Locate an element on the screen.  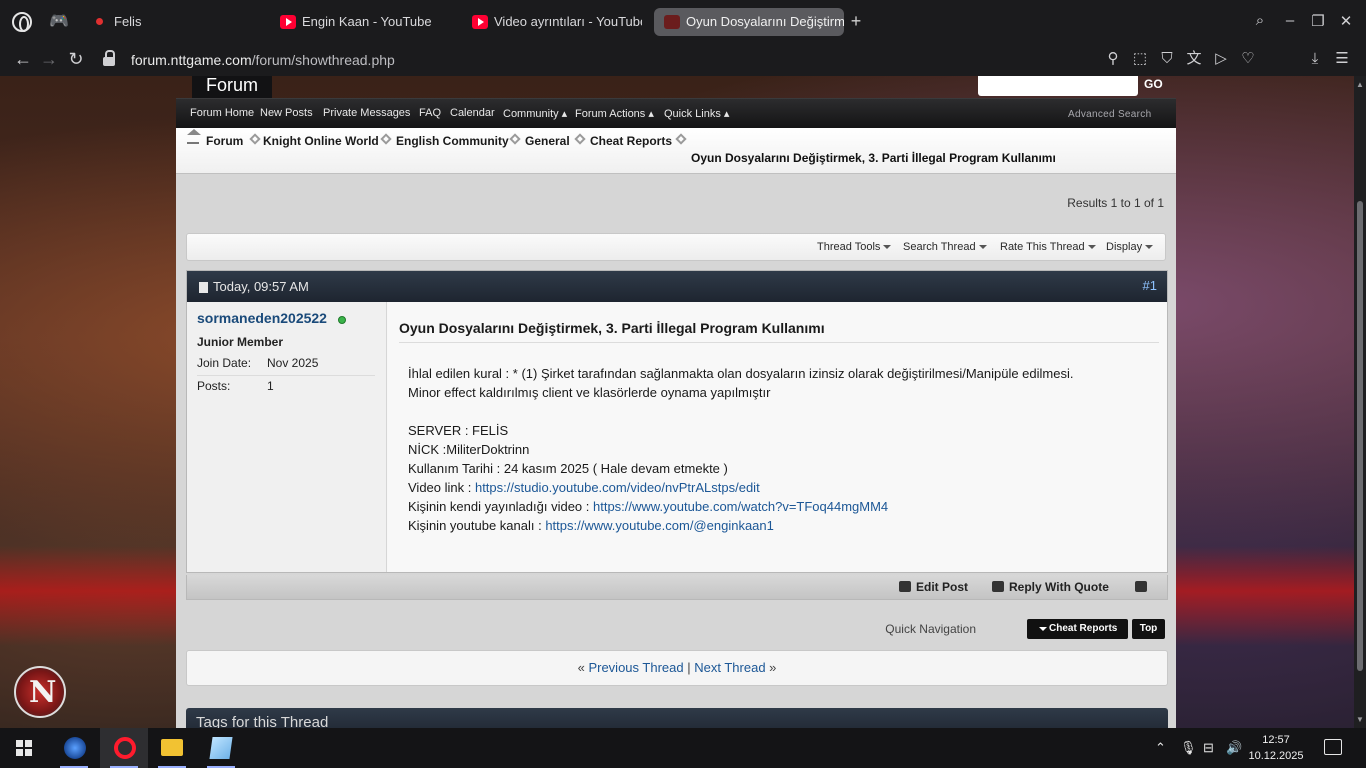
nav-forum-actions: Forum Actions ▴ is located at coordinates (614, 113).